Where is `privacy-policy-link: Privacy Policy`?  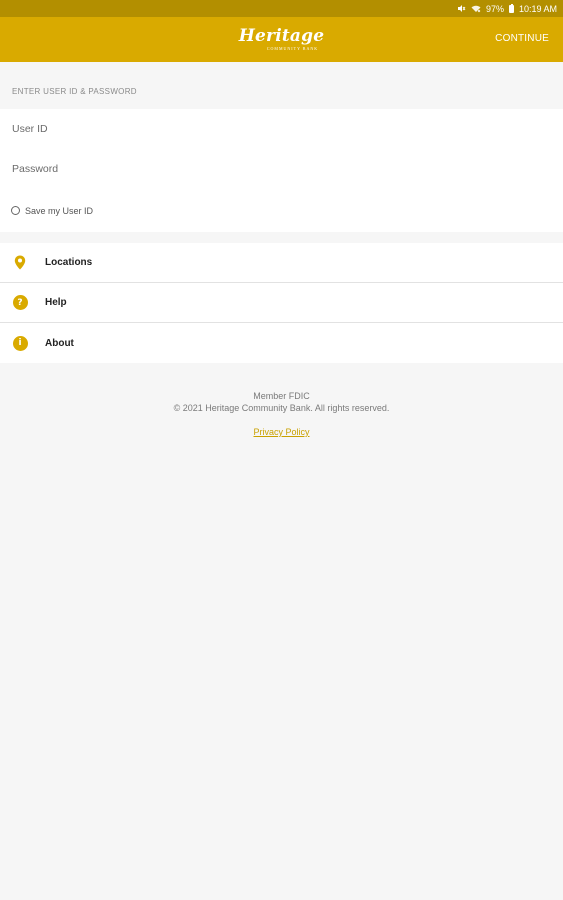
privacy-policy-link: Privacy Policy is located at coordinates (281, 432).